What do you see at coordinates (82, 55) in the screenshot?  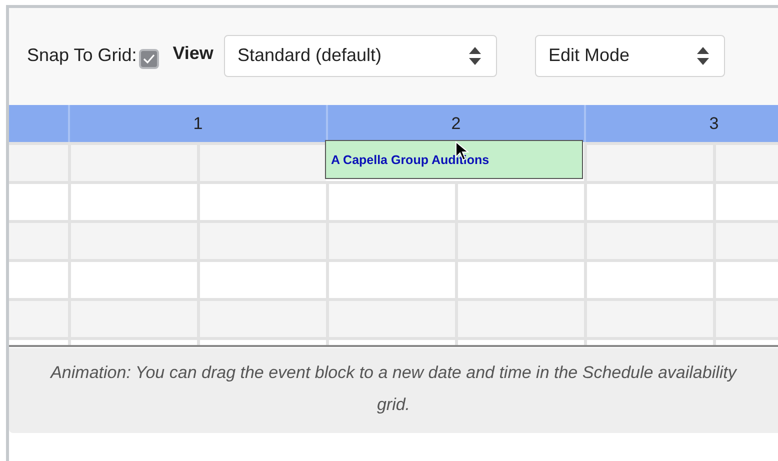 I see `snap-to-grid-label: Snap To Grid:` at bounding box center [82, 55].